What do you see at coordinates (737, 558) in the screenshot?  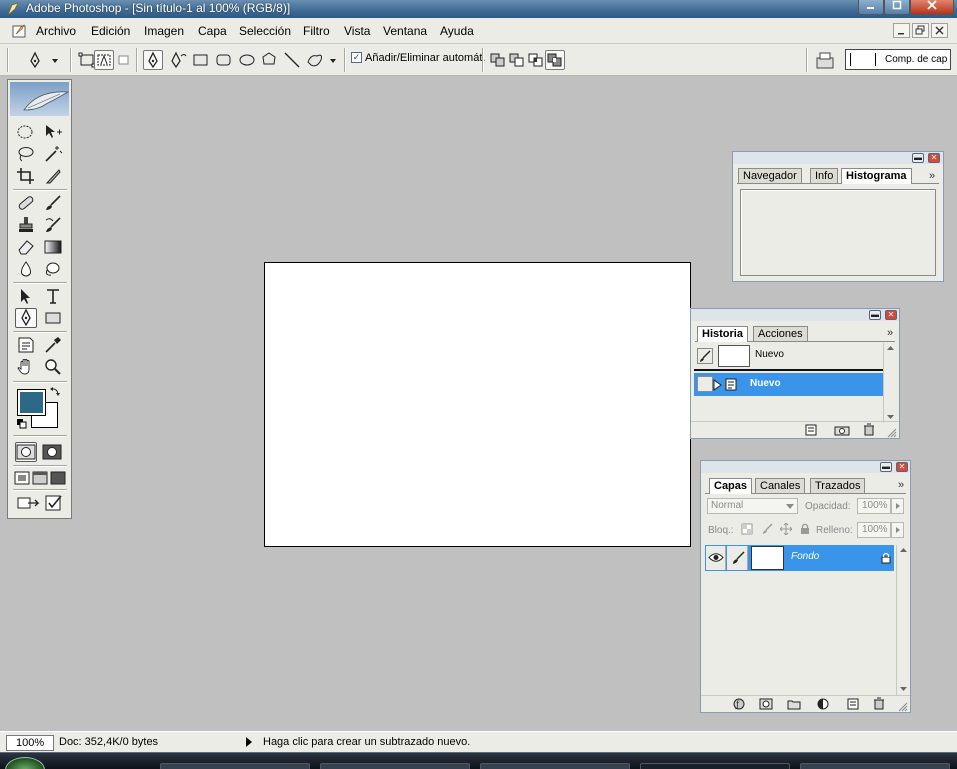 I see `layer-link-brush-cell` at bounding box center [737, 558].